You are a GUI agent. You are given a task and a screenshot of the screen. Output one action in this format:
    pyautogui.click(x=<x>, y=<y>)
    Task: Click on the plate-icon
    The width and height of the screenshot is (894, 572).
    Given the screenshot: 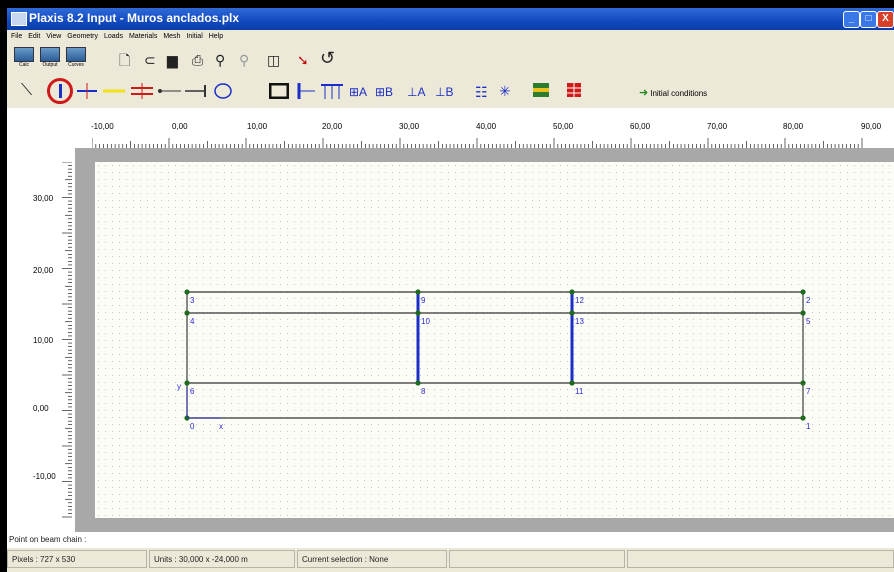 What is the action you would take?
    pyautogui.click(x=60, y=91)
    